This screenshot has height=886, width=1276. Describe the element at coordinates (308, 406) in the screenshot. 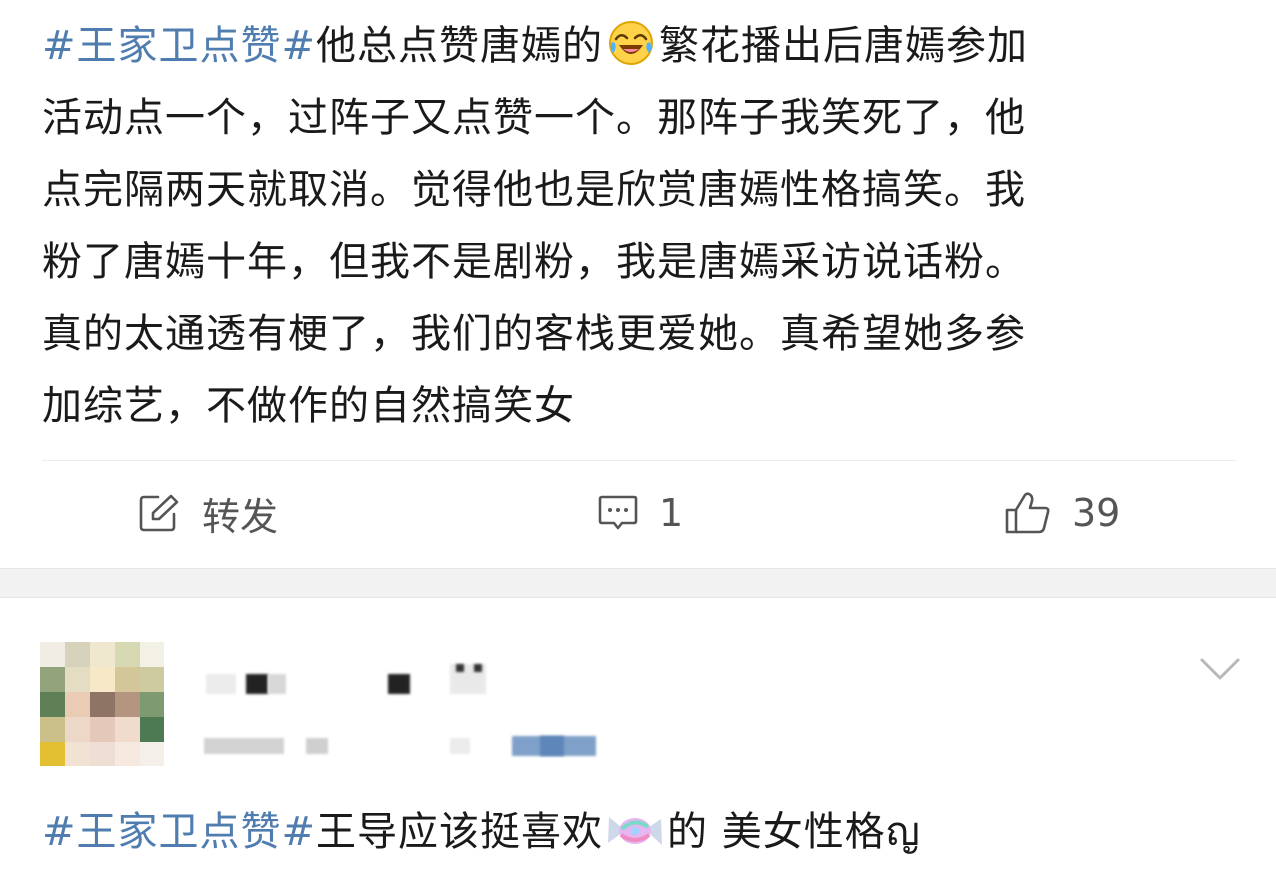

I see `post-text-line: 加综艺，不做作的自然搞笑女` at that location.